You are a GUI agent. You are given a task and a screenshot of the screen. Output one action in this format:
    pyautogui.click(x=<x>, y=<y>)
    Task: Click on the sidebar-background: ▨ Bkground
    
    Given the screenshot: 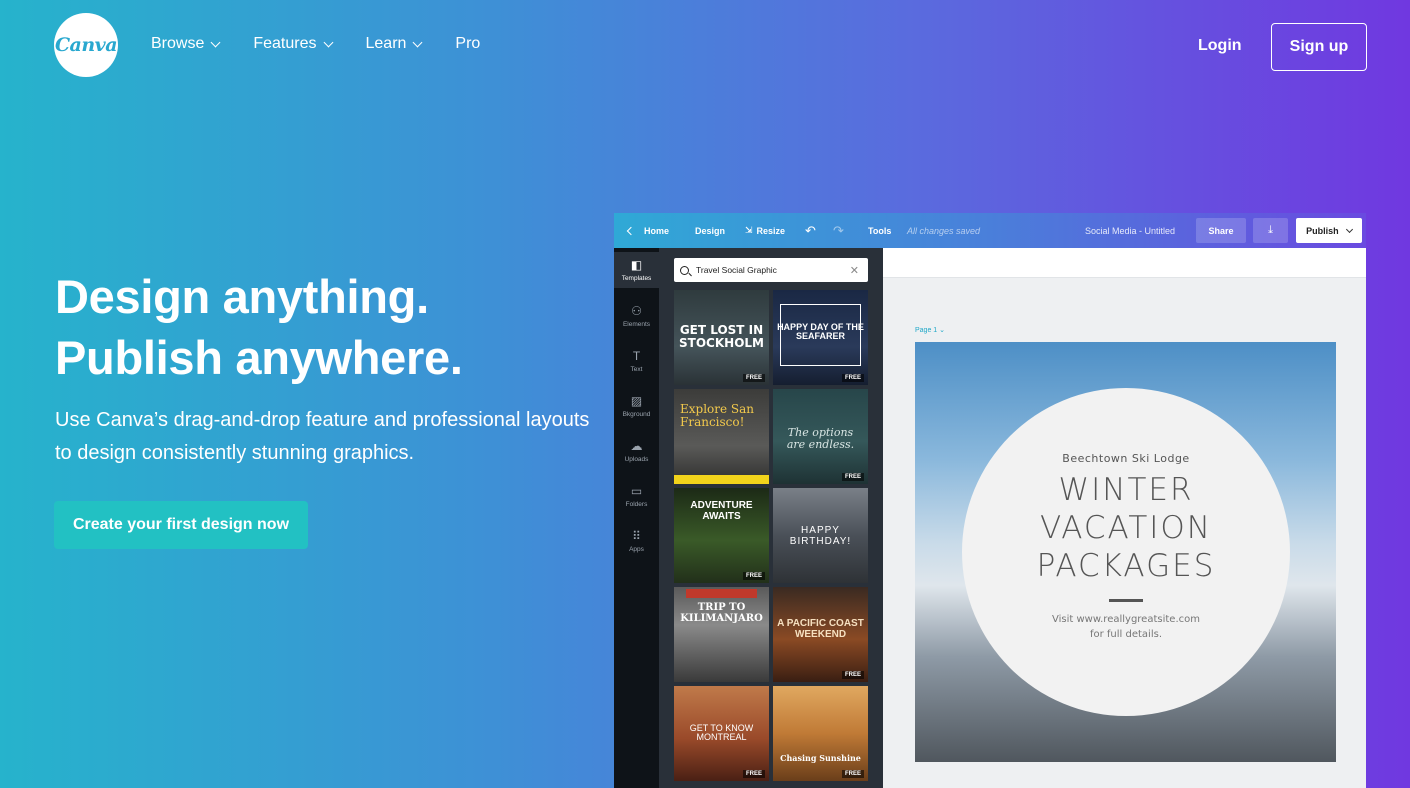 What is the action you would take?
    pyautogui.click(x=636, y=406)
    